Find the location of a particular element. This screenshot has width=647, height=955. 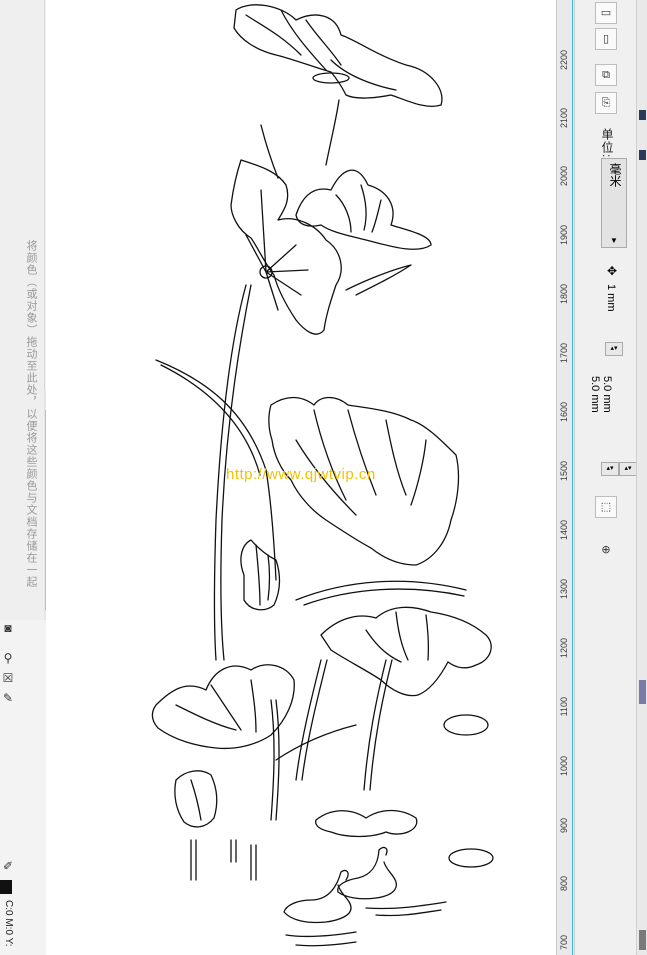

fill-bucket-icon: ⚲ is located at coordinates (8, 658).